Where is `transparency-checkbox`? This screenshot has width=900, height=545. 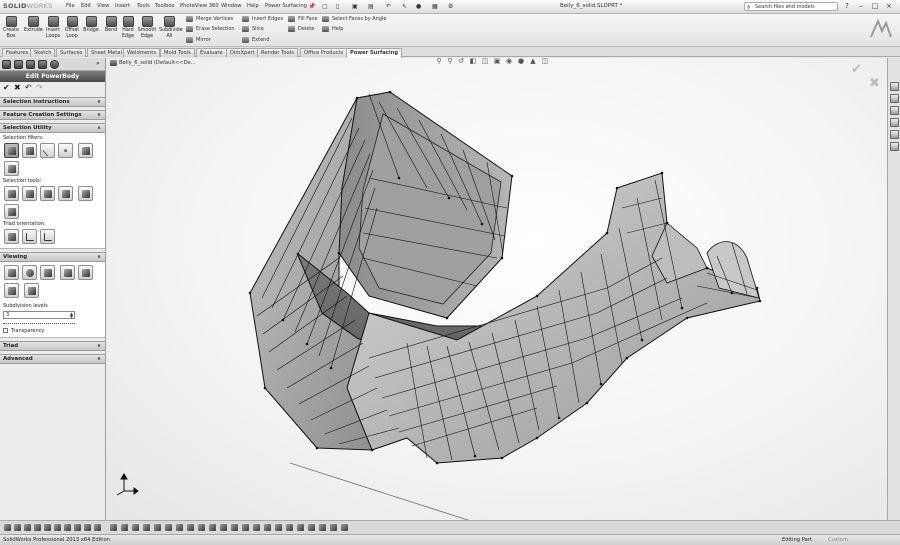
transparency-checkbox is located at coordinates (5, 330).